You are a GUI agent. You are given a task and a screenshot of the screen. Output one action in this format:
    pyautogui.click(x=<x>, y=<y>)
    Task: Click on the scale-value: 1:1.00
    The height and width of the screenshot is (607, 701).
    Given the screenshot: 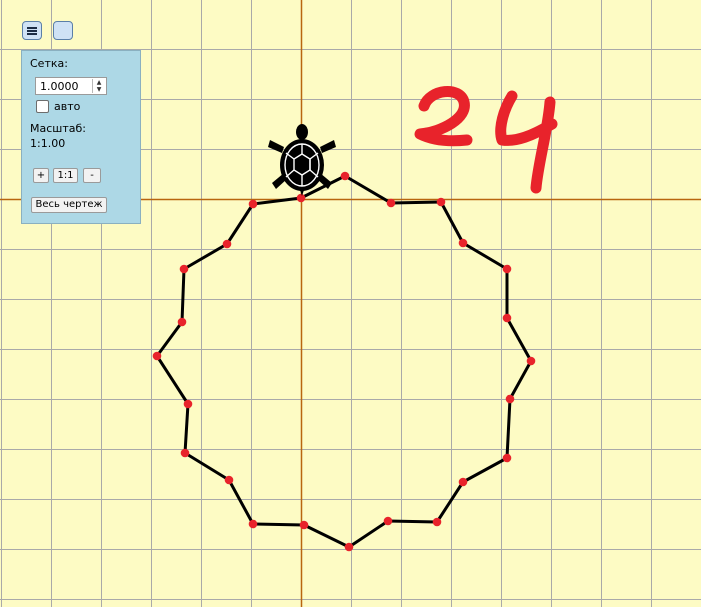 What is the action you would take?
    pyautogui.click(x=48, y=143)
    